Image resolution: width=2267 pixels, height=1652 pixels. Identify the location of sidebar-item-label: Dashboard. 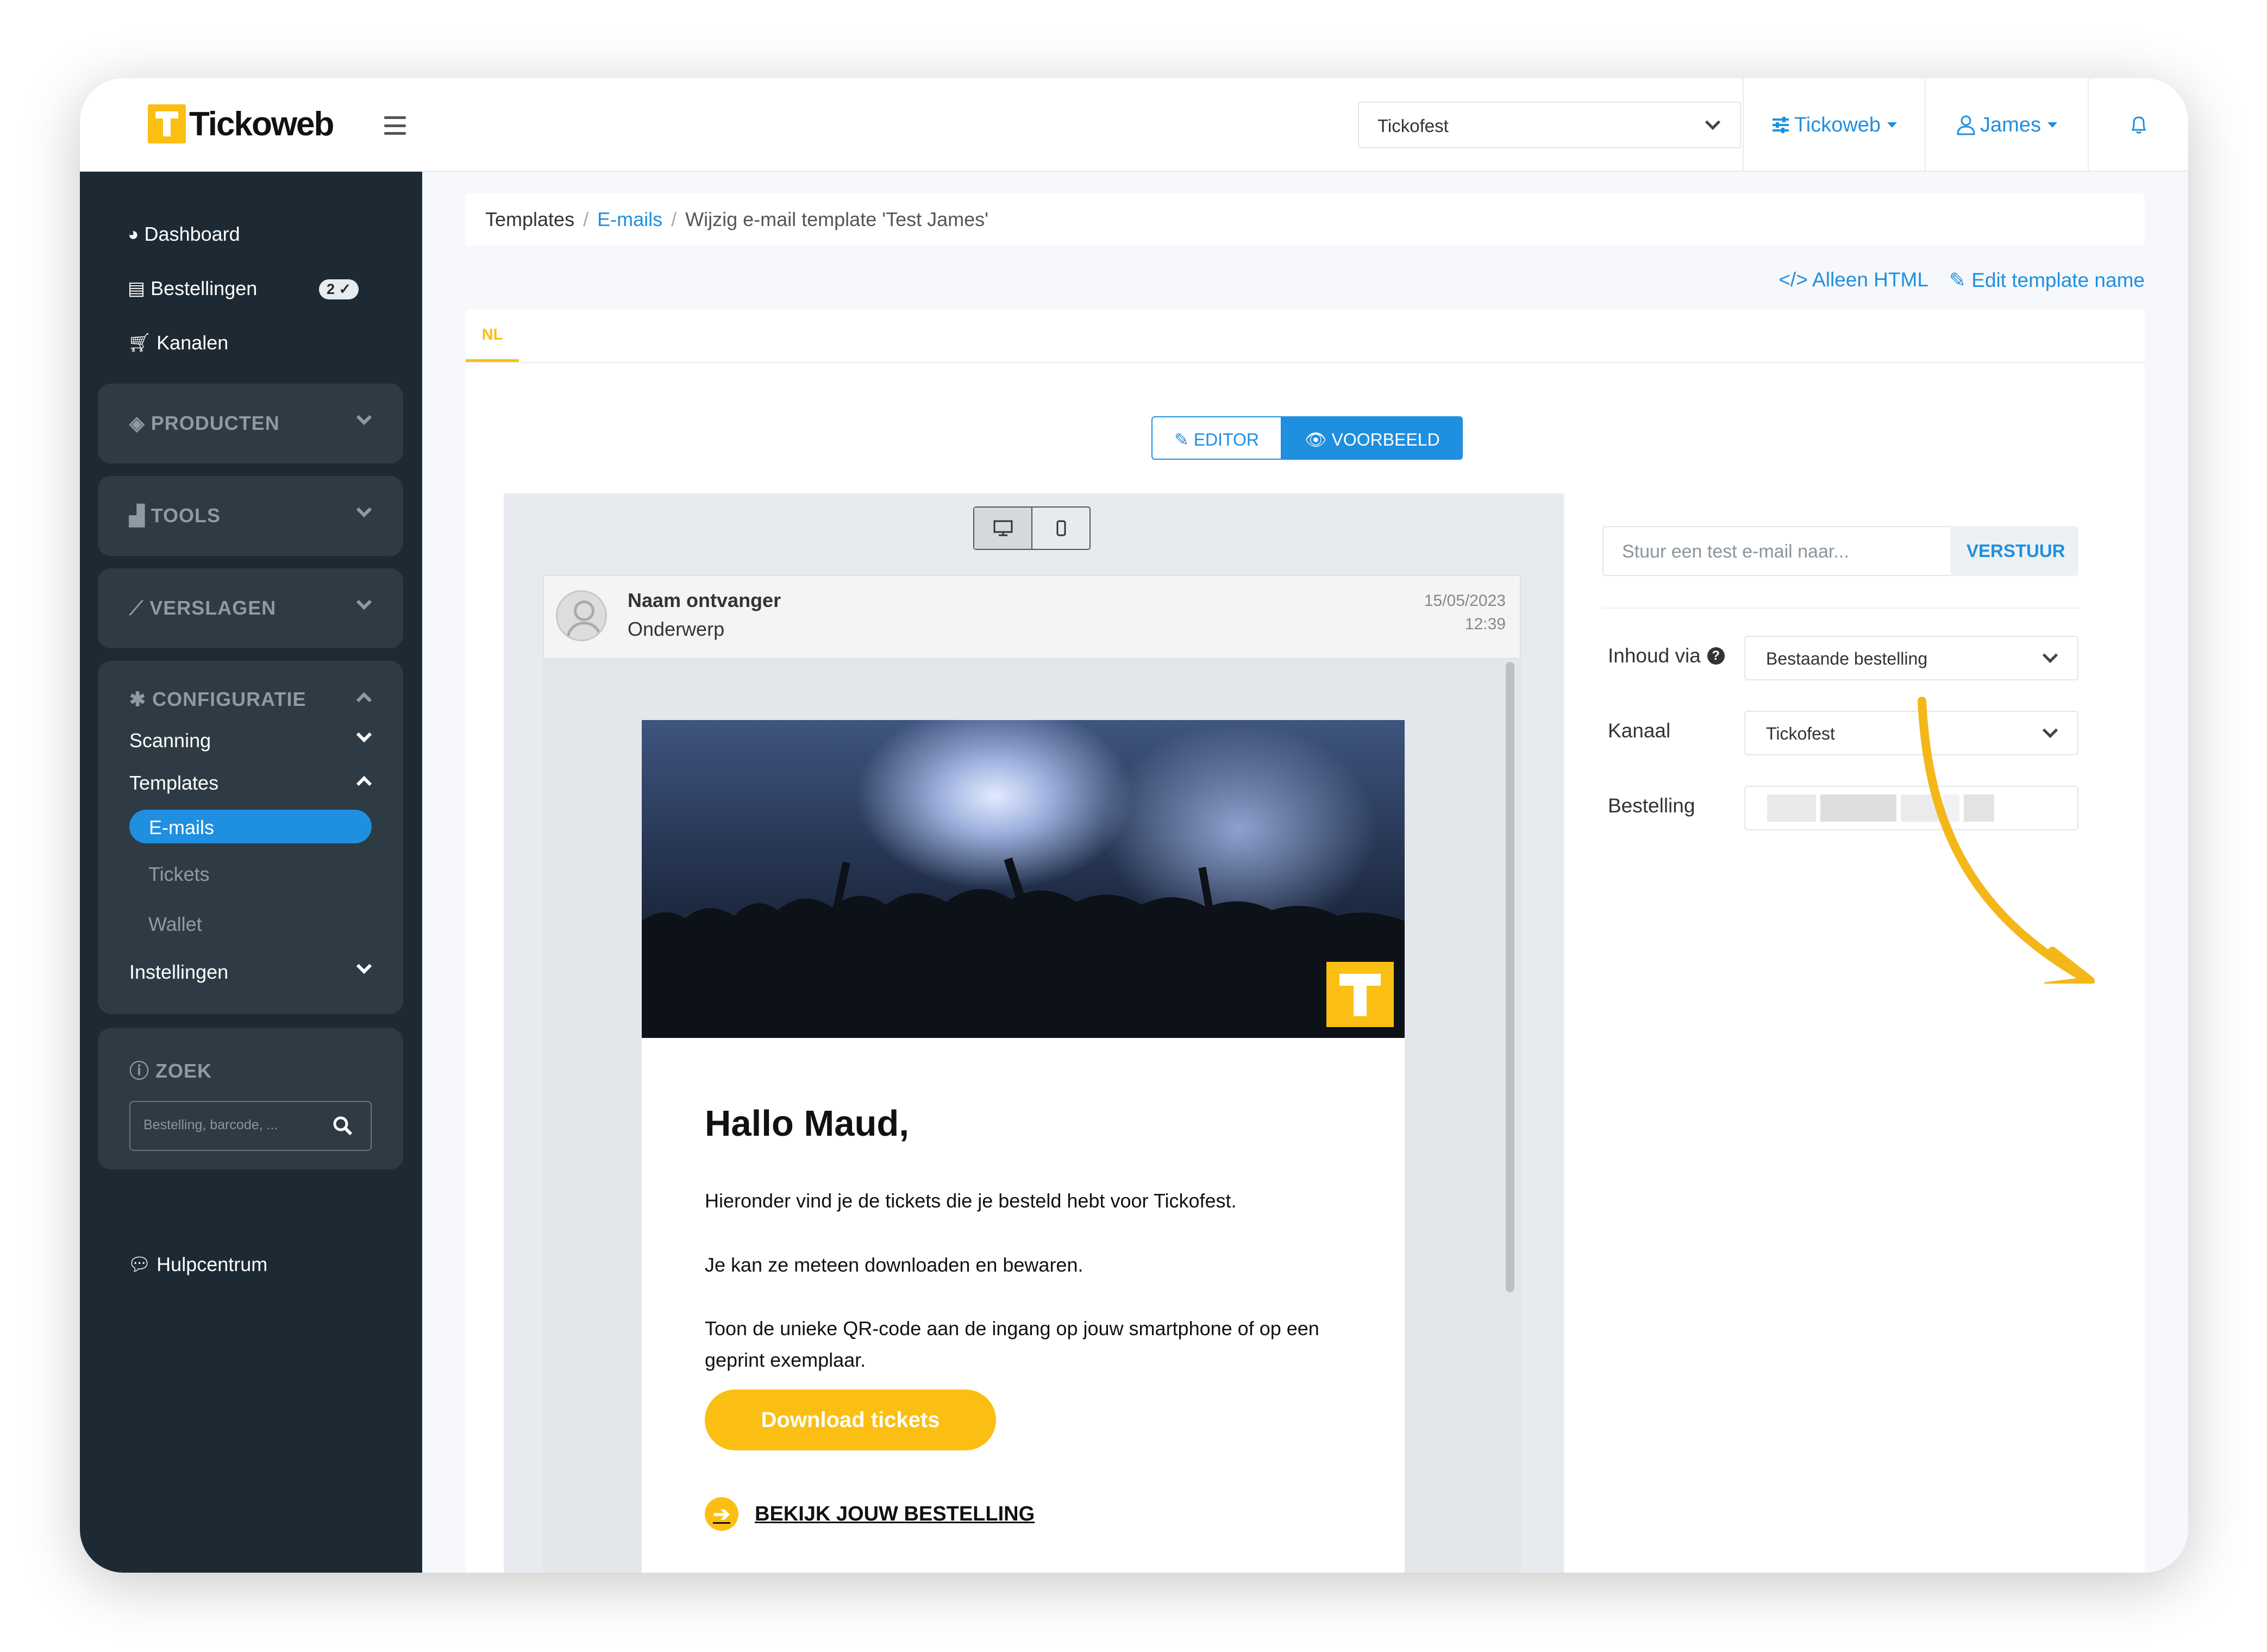
(192, 234).